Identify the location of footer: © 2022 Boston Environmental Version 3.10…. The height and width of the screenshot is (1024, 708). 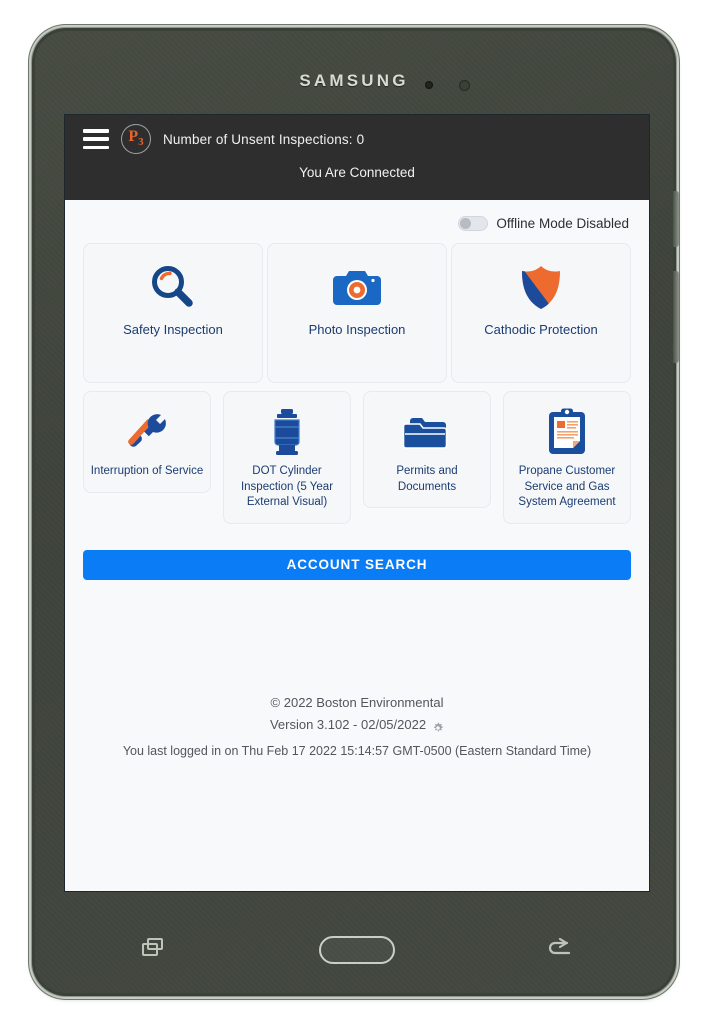
(357, 728).